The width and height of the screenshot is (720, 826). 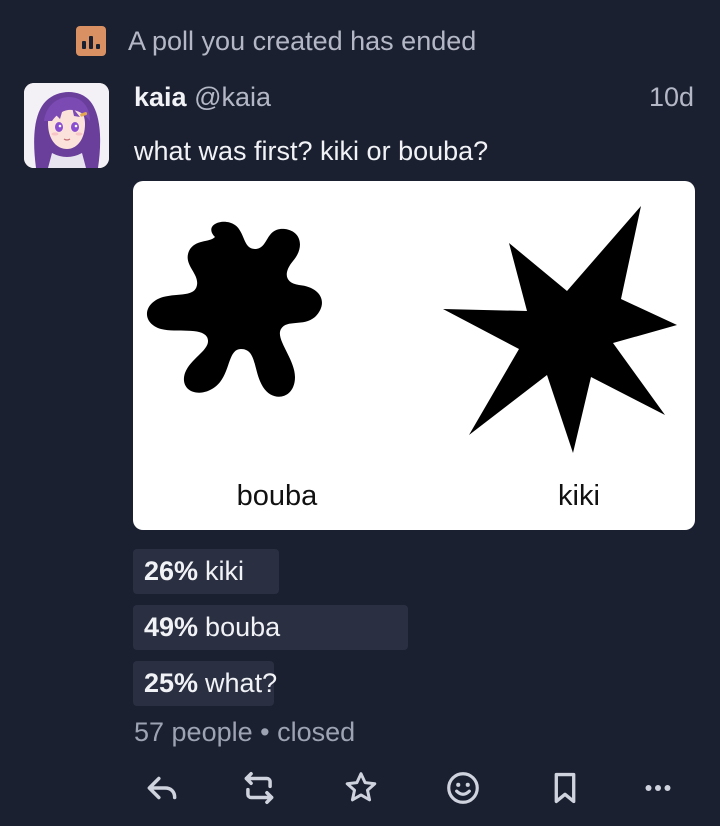 What do you see at coordinates (410, 788) in the screenshot?
I see `status-actions` at bounding box center [410, 788].